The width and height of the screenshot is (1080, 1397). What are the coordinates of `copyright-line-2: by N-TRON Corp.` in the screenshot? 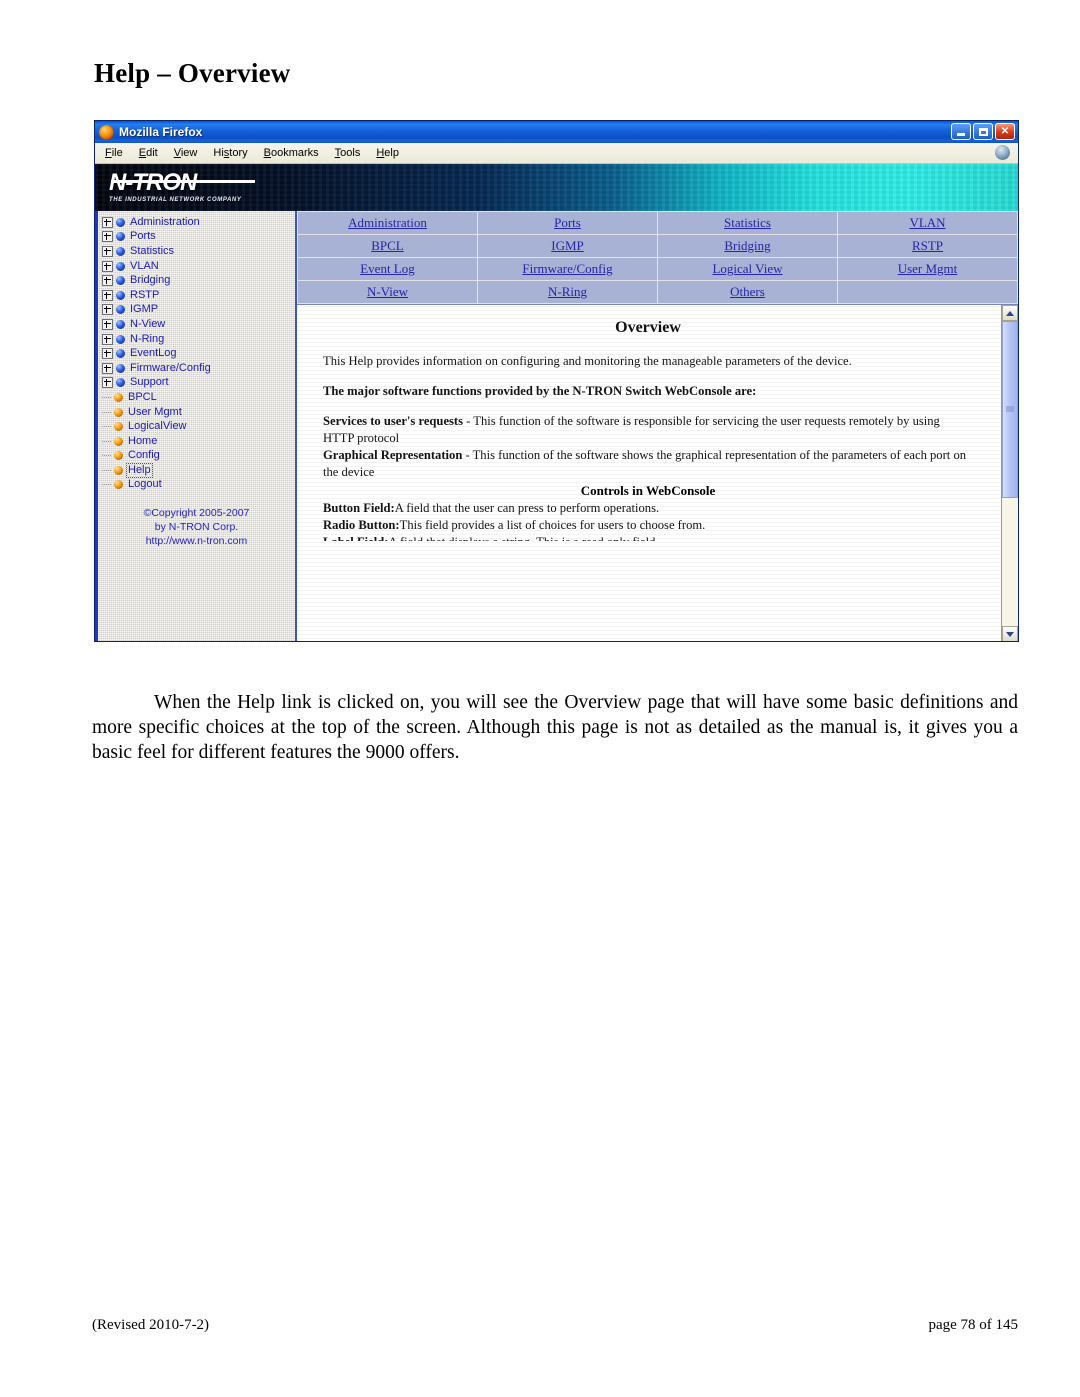 It's located at (196, 527).